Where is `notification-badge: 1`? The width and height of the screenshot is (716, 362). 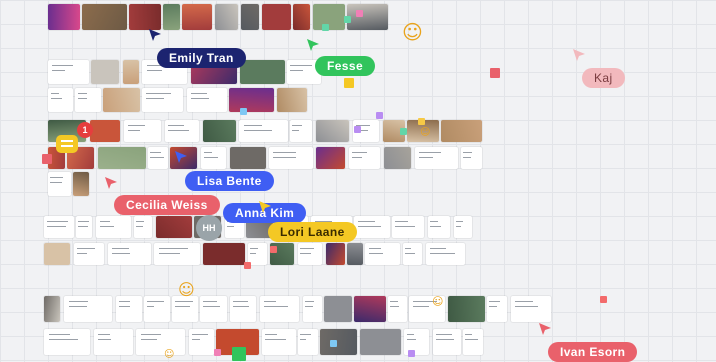
notification-badge: 1 is located at coordinates (85, 130).